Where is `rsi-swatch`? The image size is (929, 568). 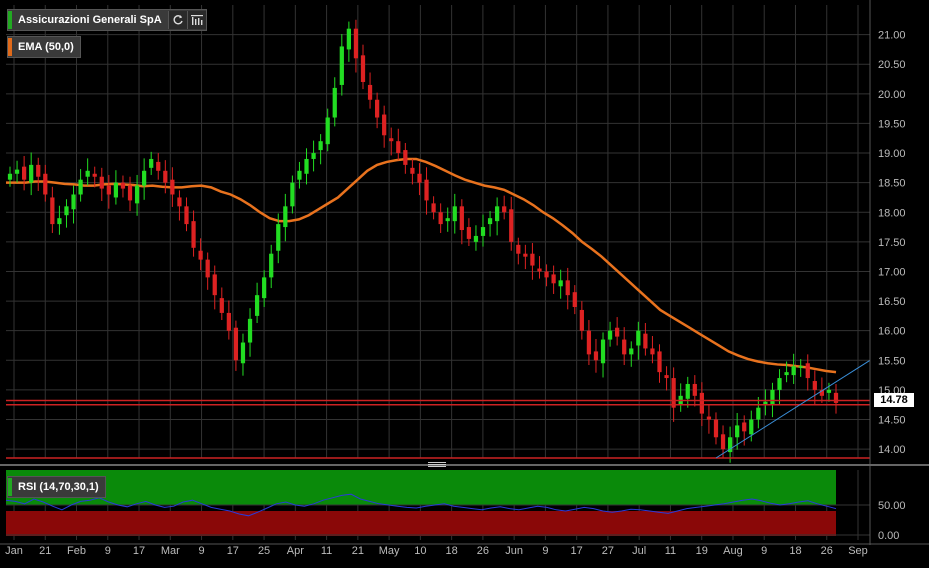 rsi-swatch is located at coordinates (10, 487).